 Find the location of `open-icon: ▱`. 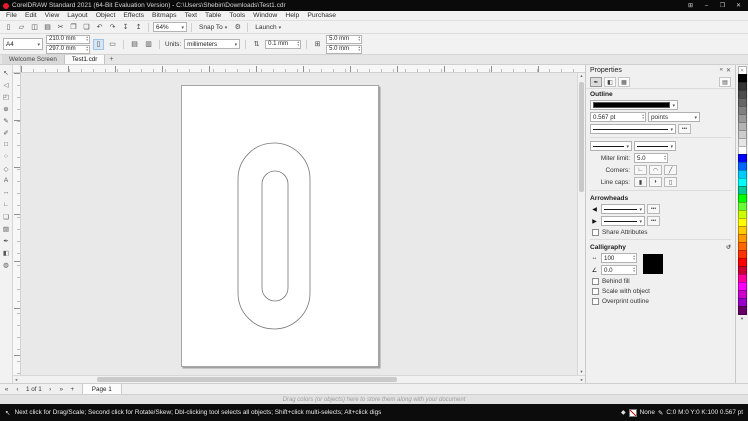

open-icon: ▱ is located at coordinates (21, 27).